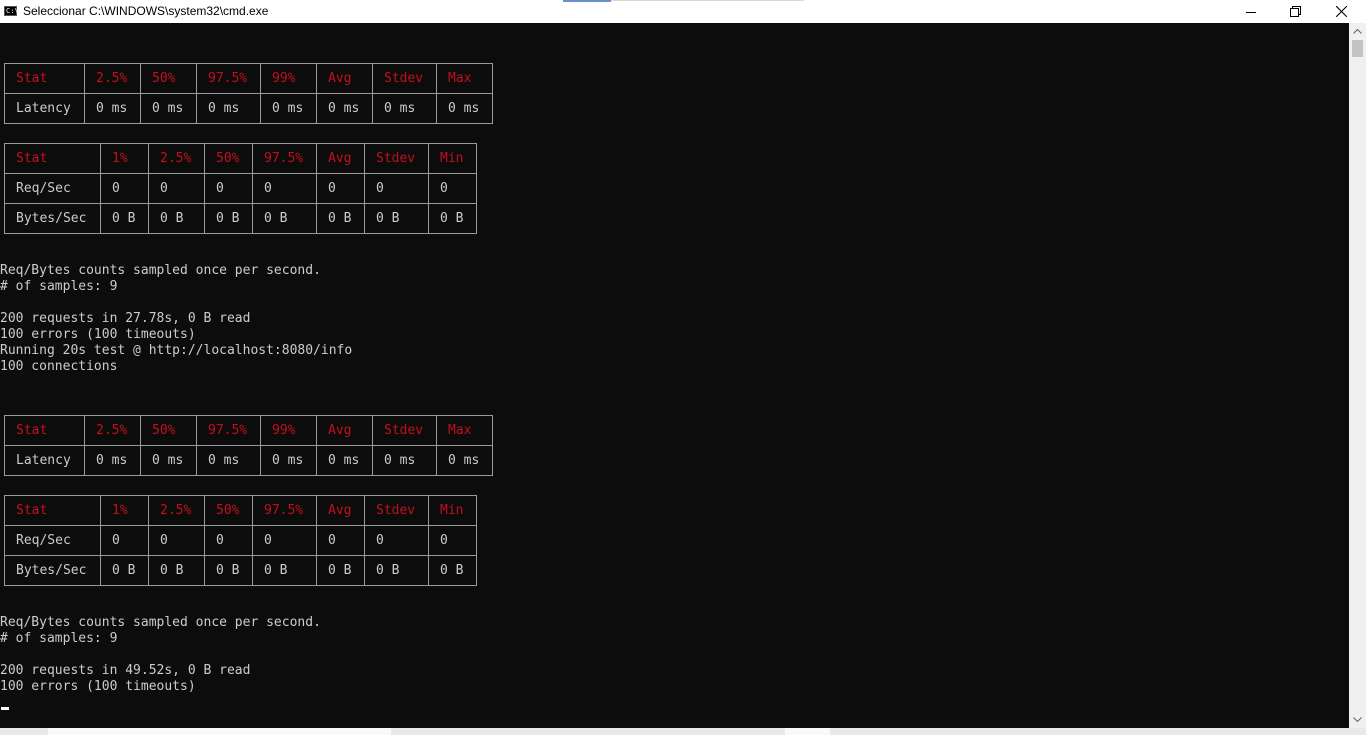  What do you see at coordinates (125, 318) in the screenshot?
I see `output-line: 200 requests in 27.78s, 0 B read` at bounding box center [125, 318].